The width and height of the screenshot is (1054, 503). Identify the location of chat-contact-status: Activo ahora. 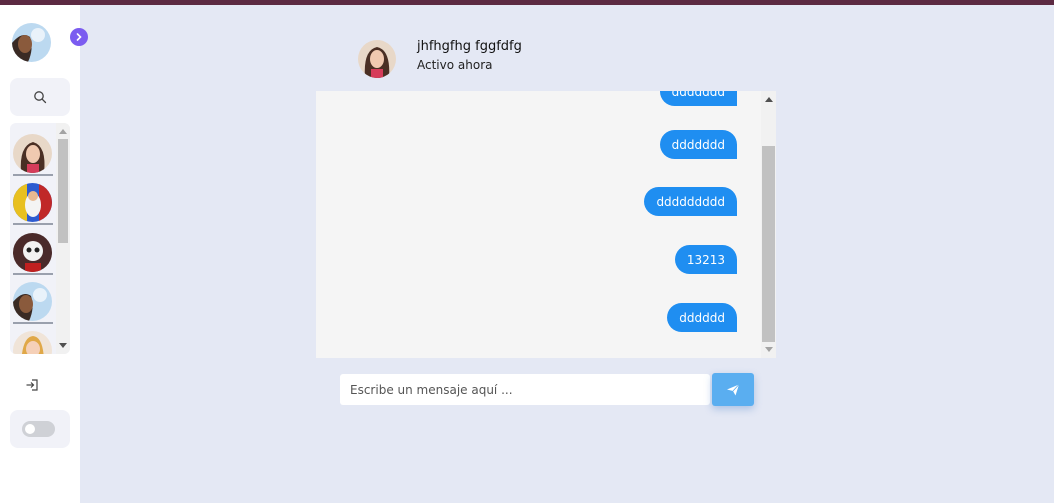
(455, 65).